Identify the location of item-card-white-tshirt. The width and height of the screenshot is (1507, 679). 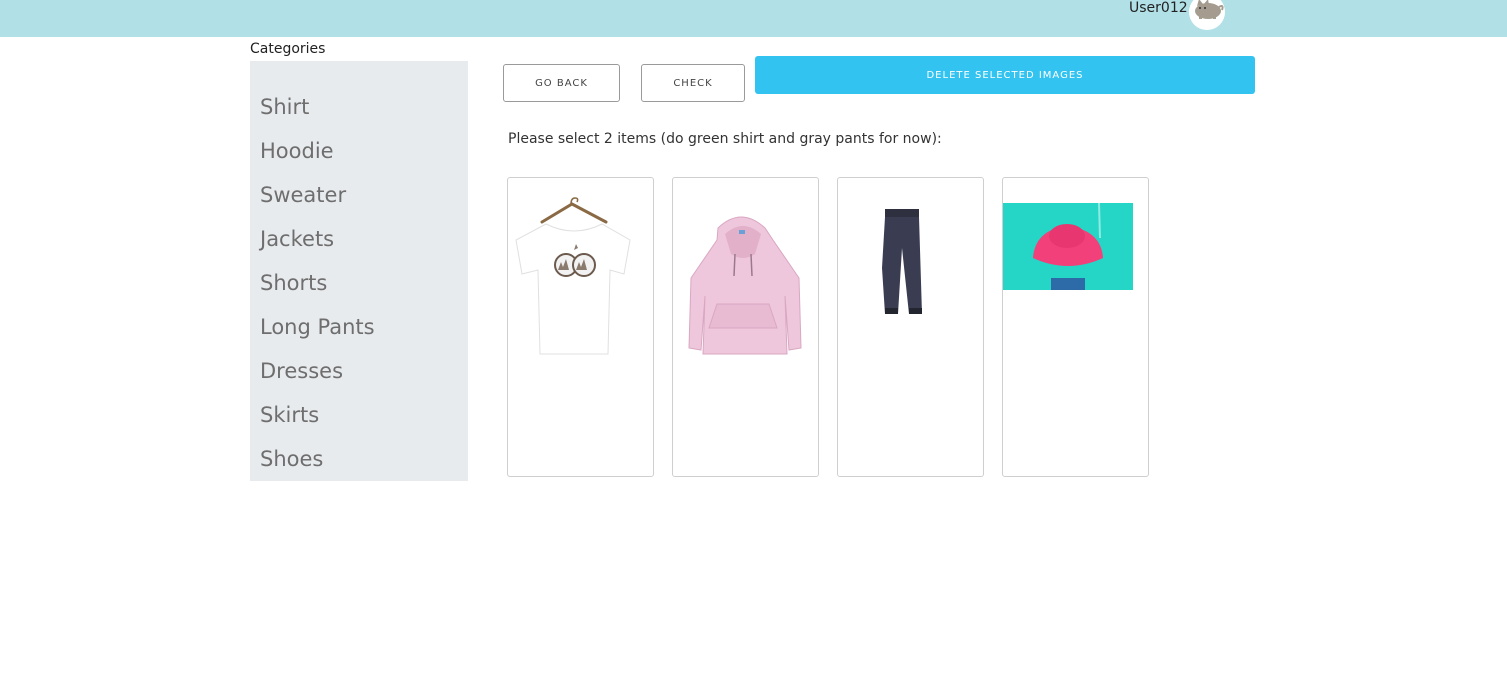
(580, 327).